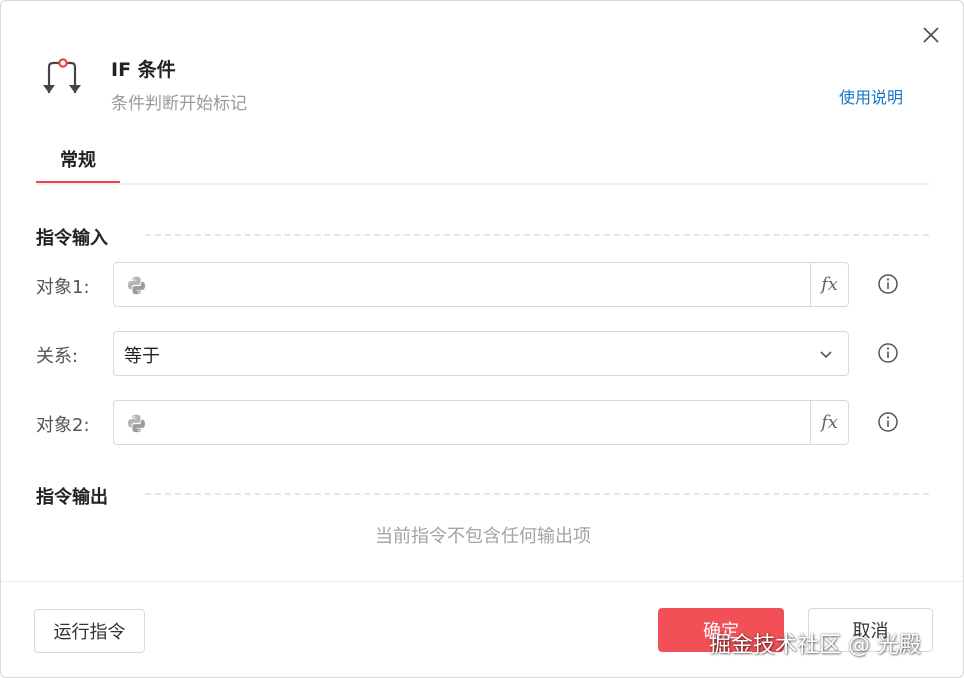 This screenshot has height=678, width=964. What do you see at coordinates (888, 422) in the screenshot?
I see `object2-info-icon` at bounding box center [888, 422].